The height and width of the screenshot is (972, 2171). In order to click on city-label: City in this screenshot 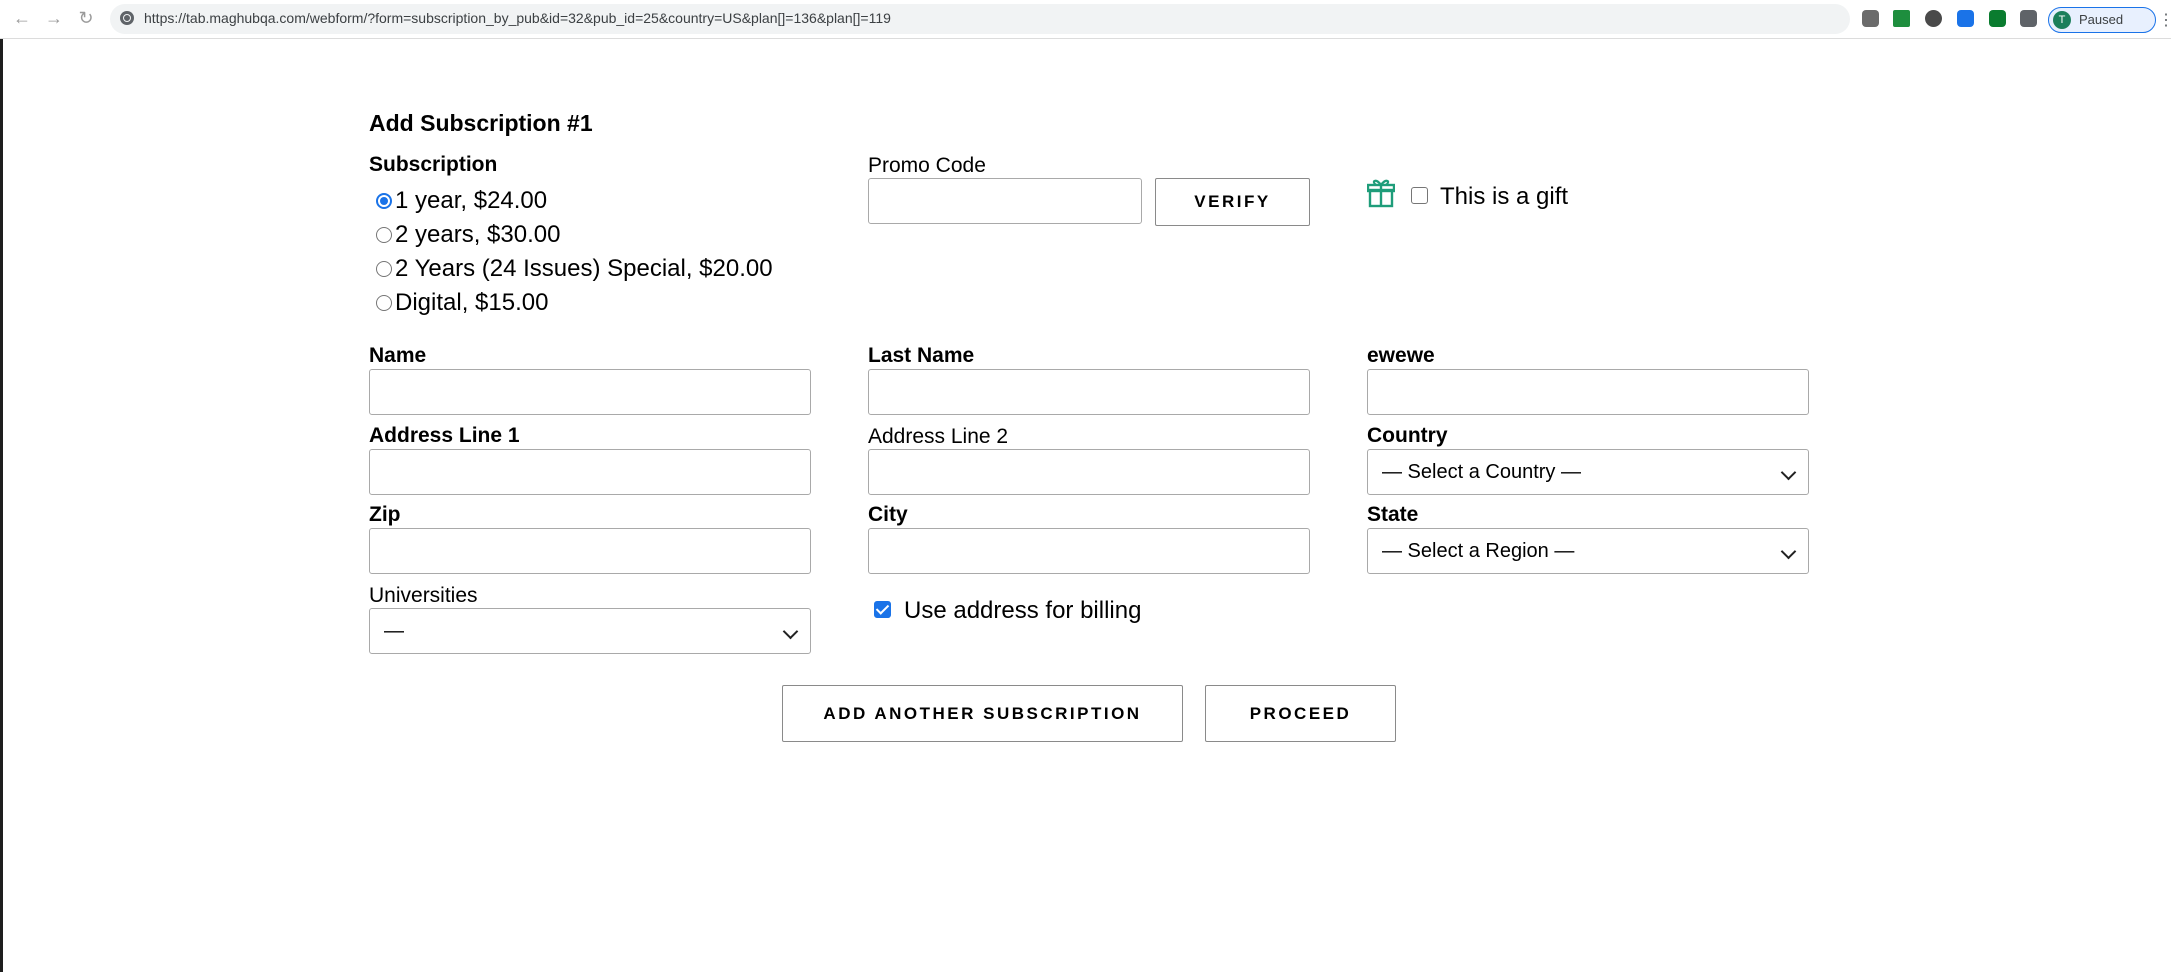, I will do `click(888, 514)`.